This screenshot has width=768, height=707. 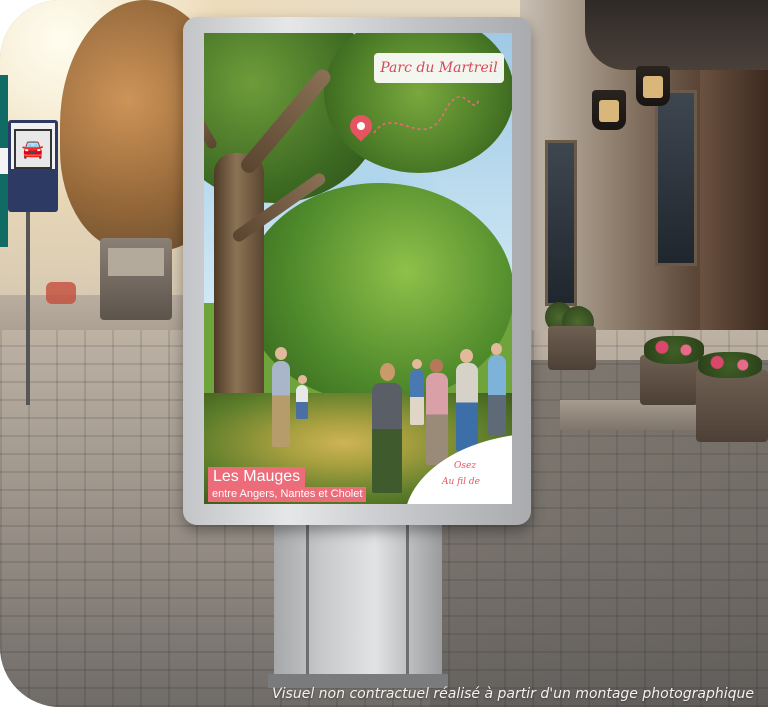 What do you see at coordinates (28, 307) in the screenshot?
I see `sign-pole` at bounding box center [28, 307].